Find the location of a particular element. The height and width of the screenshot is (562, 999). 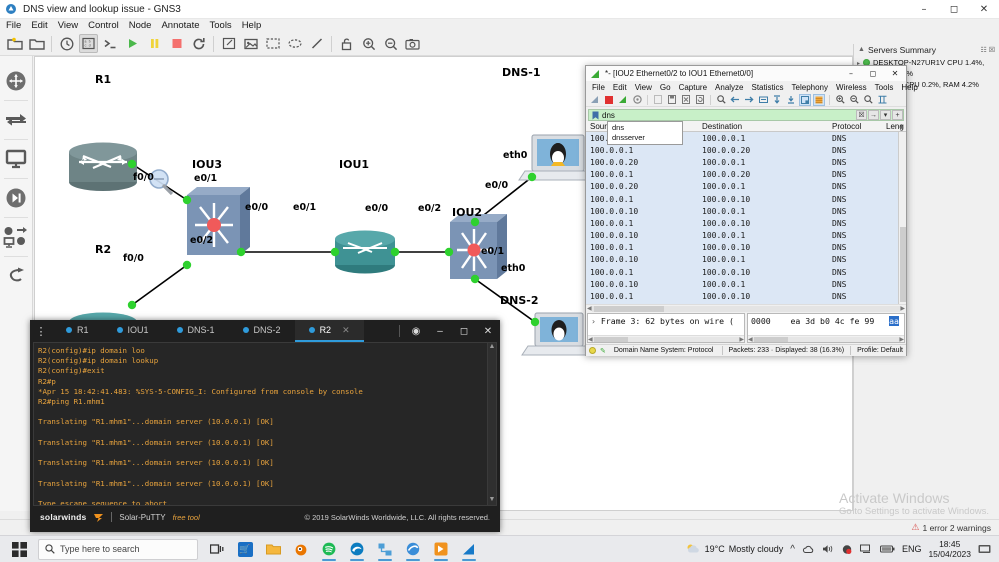

show-hide-interface-labels-icon: a bc d is located at coordinates (88, 43).